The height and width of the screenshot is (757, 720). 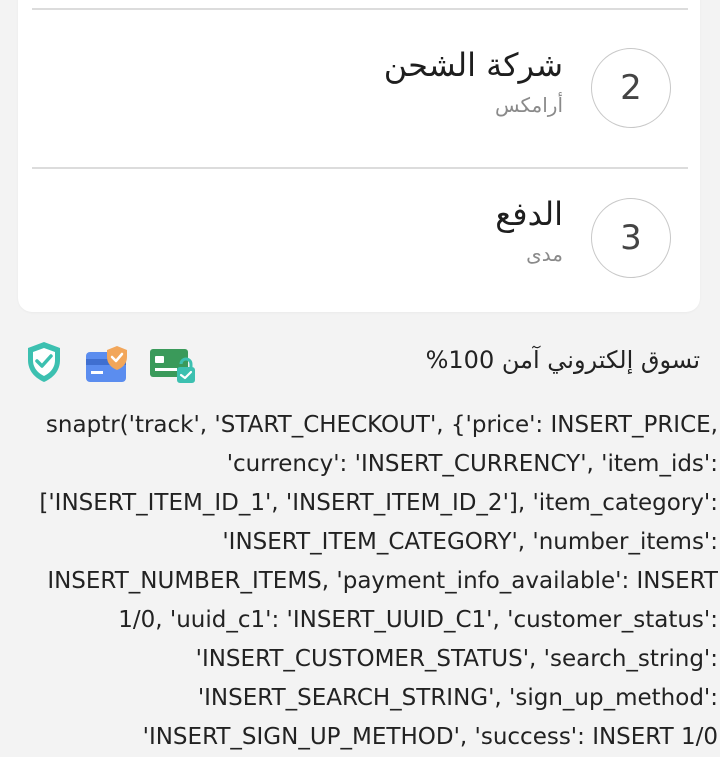 I want to click on card-lock-icon, so click(x=172, y=368).